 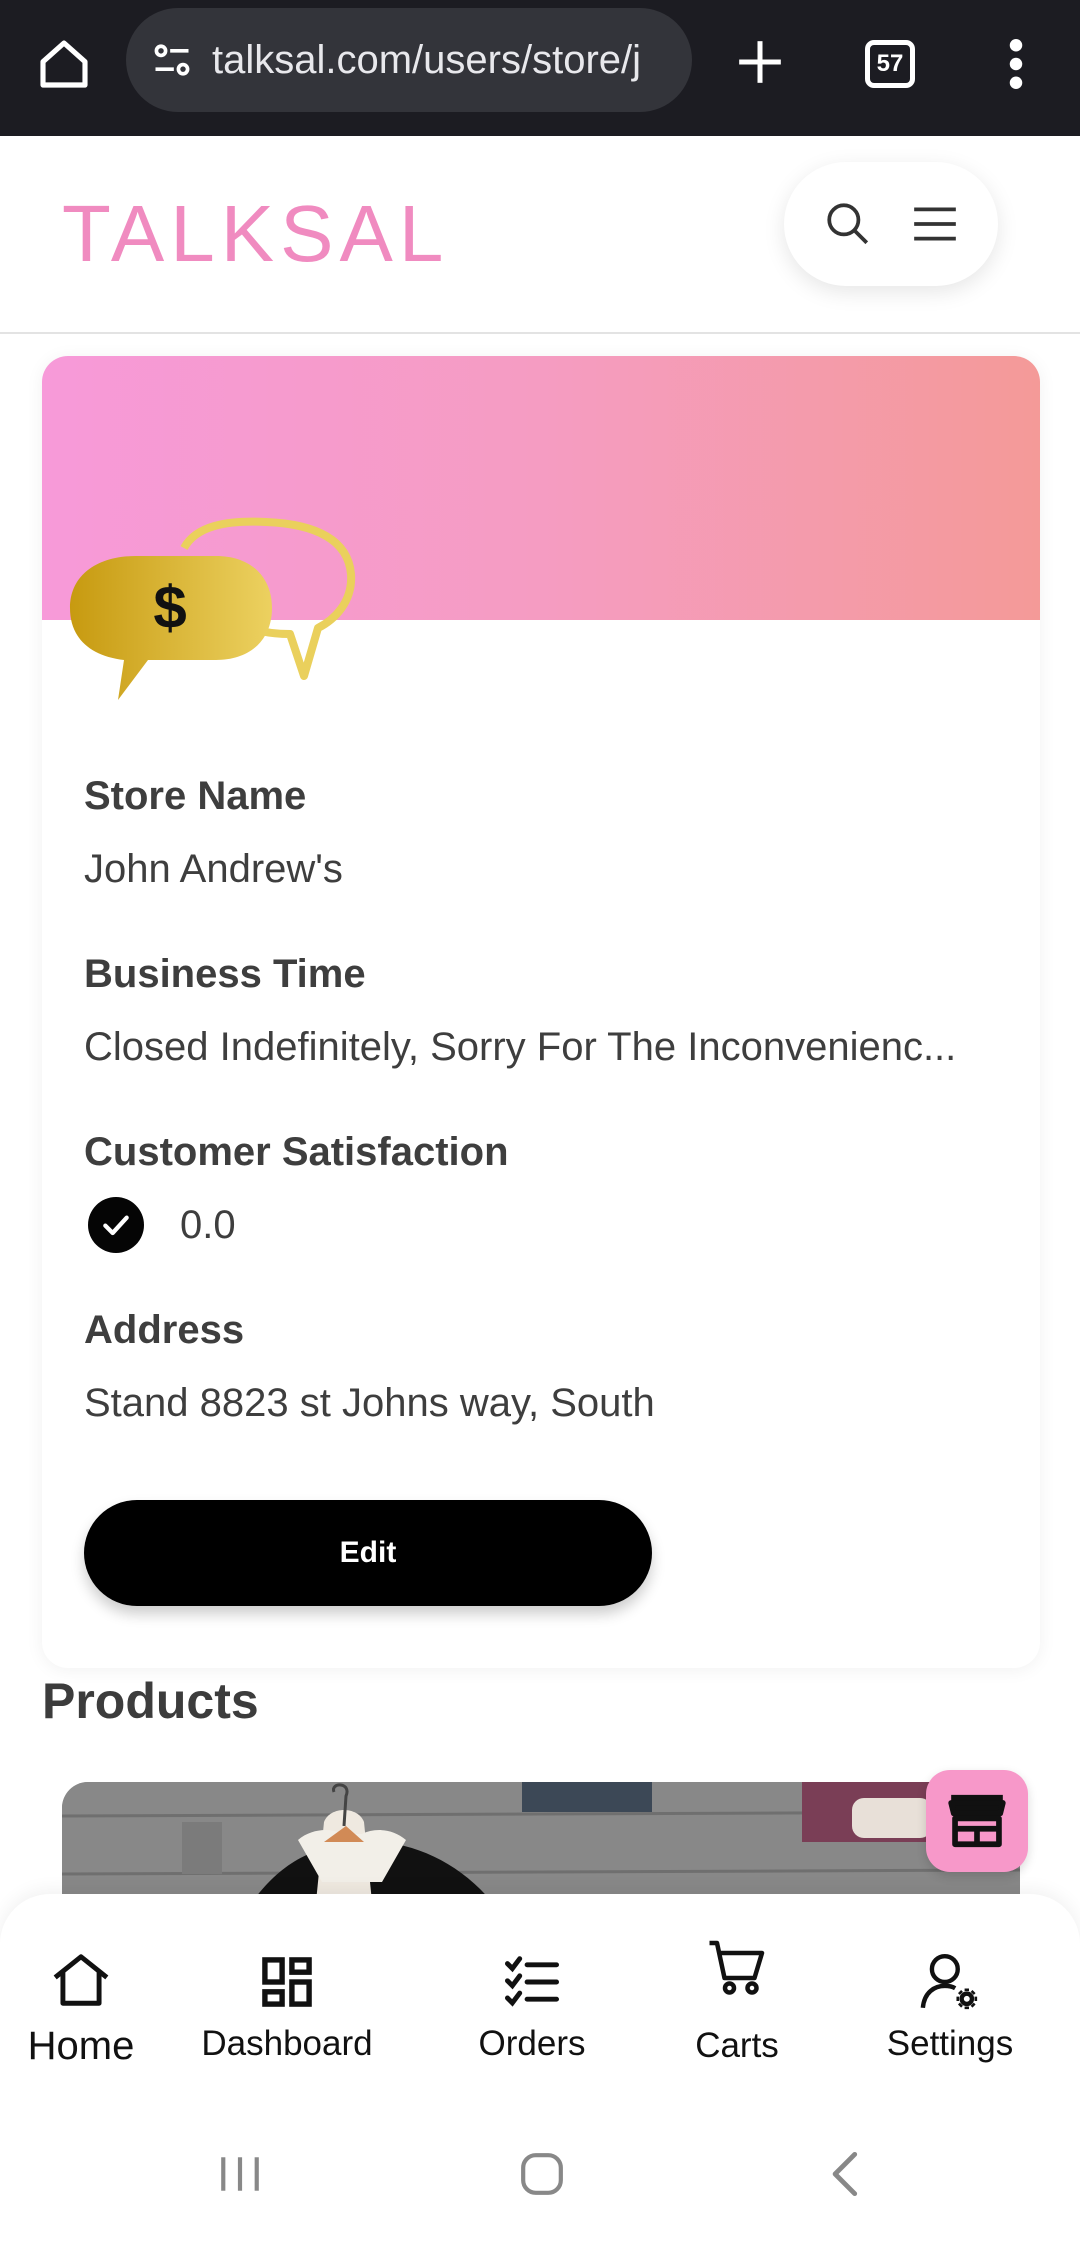 I want to click on store-name-field: Store Name John Andrew's, so click(x=213, y=833).